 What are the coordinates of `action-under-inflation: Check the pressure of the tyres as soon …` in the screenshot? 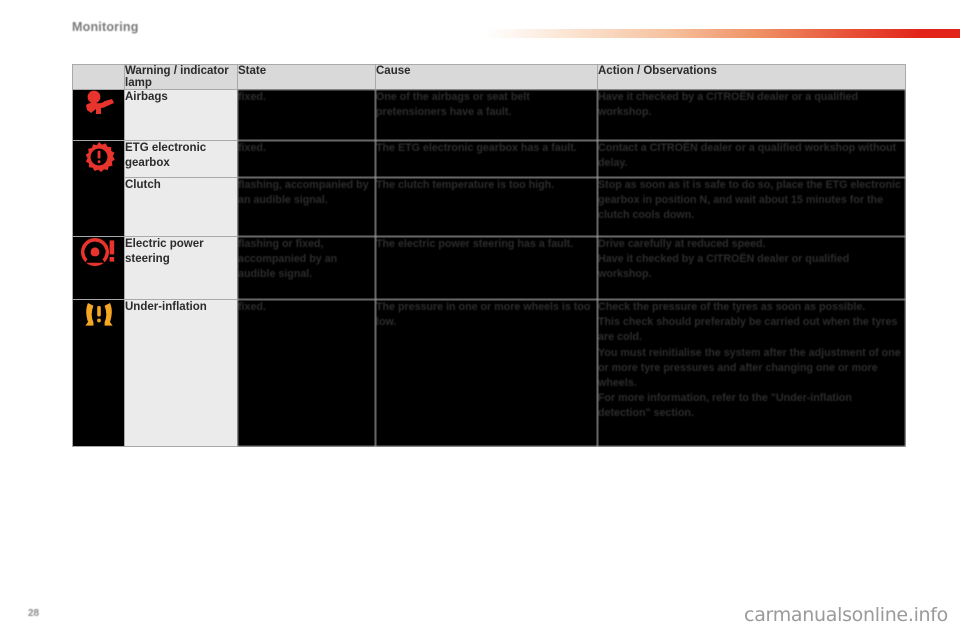 It's located at (751, 373).